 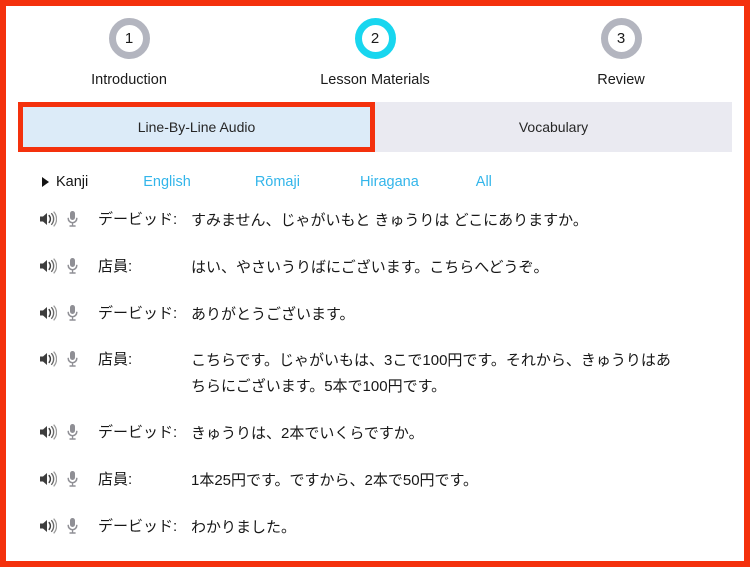 What do you see at coordinates (484, 182) in the screenshot?
I see `filter-all: All` at bounding box center [484, 182].